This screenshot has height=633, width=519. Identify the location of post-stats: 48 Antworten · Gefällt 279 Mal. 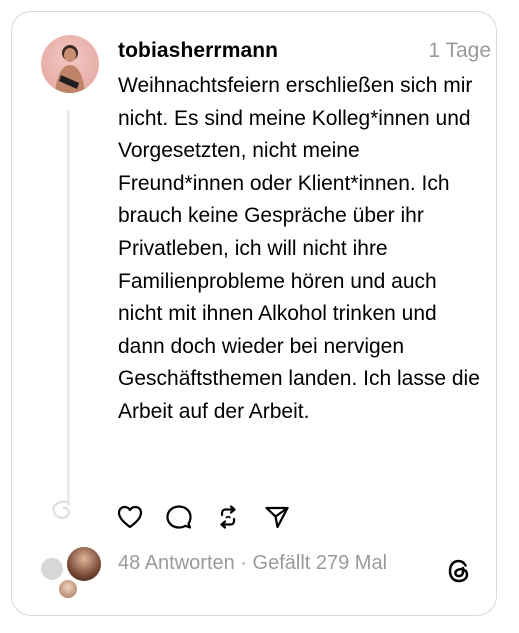
(252, 563).